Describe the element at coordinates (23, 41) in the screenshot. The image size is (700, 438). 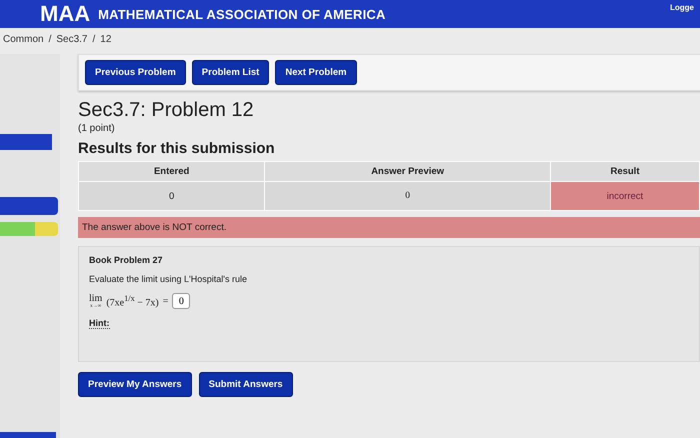
I see `breadcrumb-item: Common` at that location.